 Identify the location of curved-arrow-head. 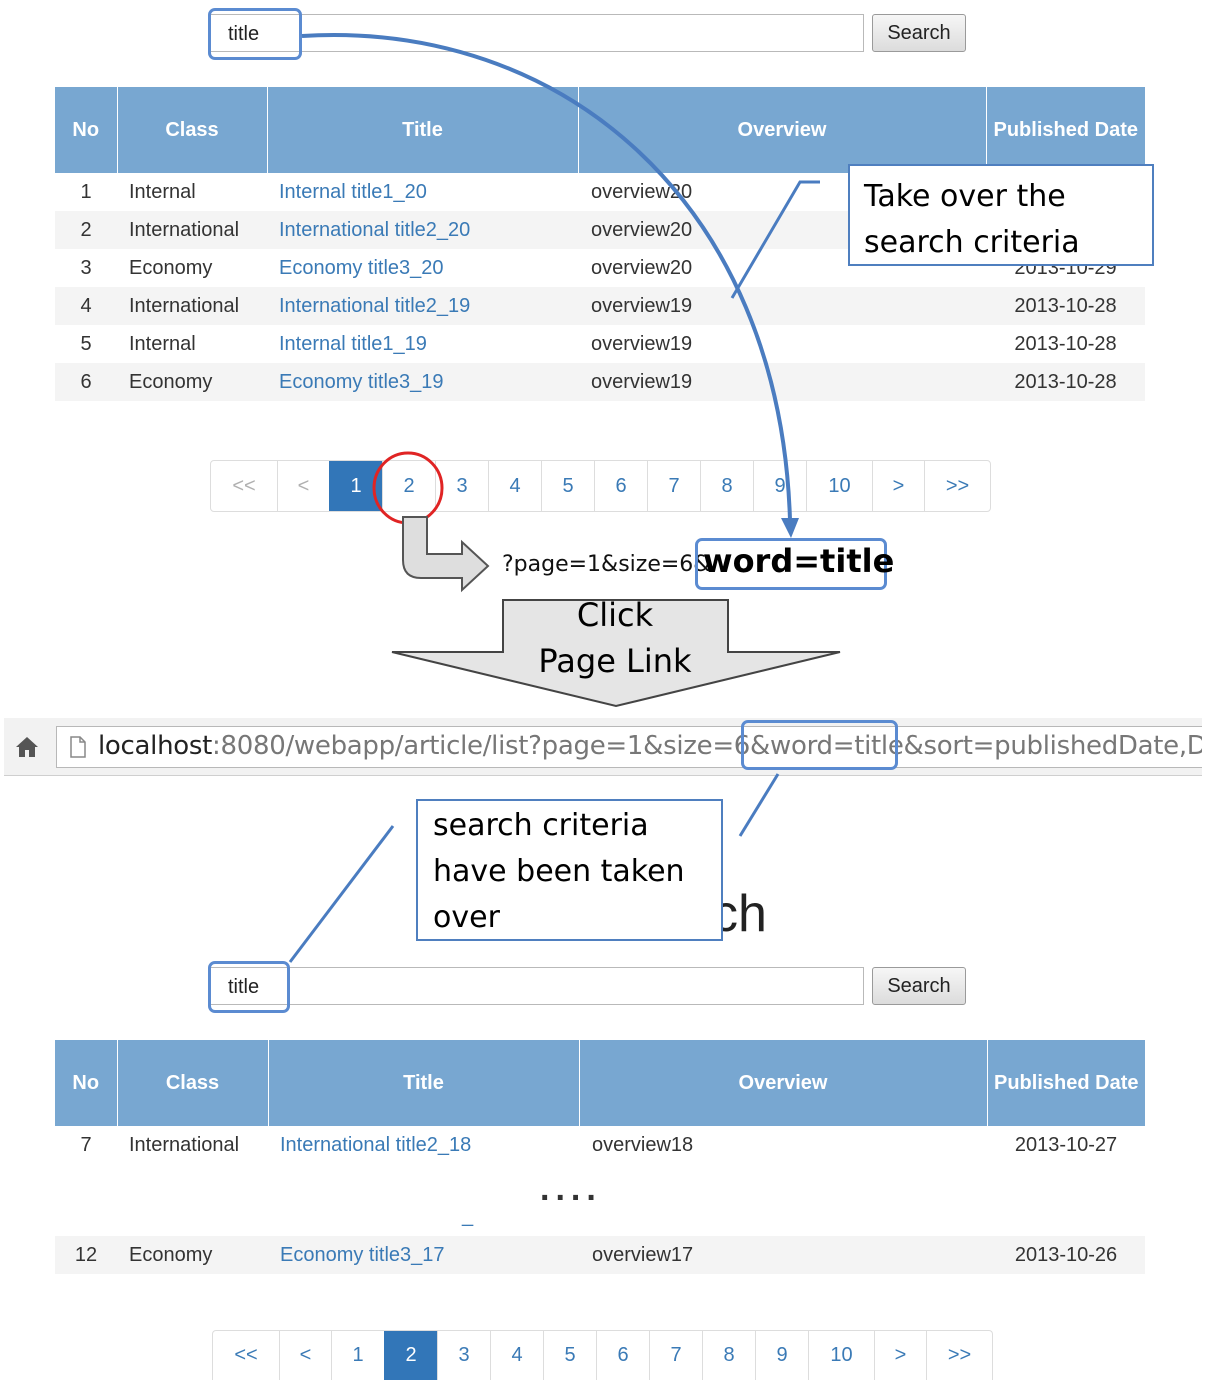
(790, 528).